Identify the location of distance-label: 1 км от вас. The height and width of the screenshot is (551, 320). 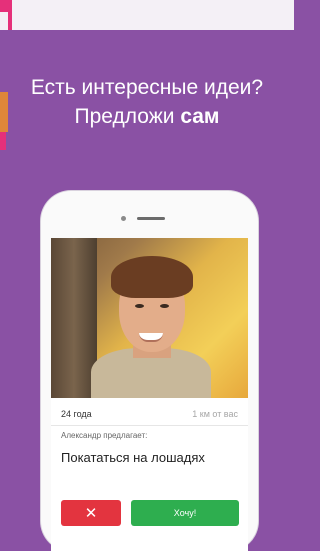
(215, 414).